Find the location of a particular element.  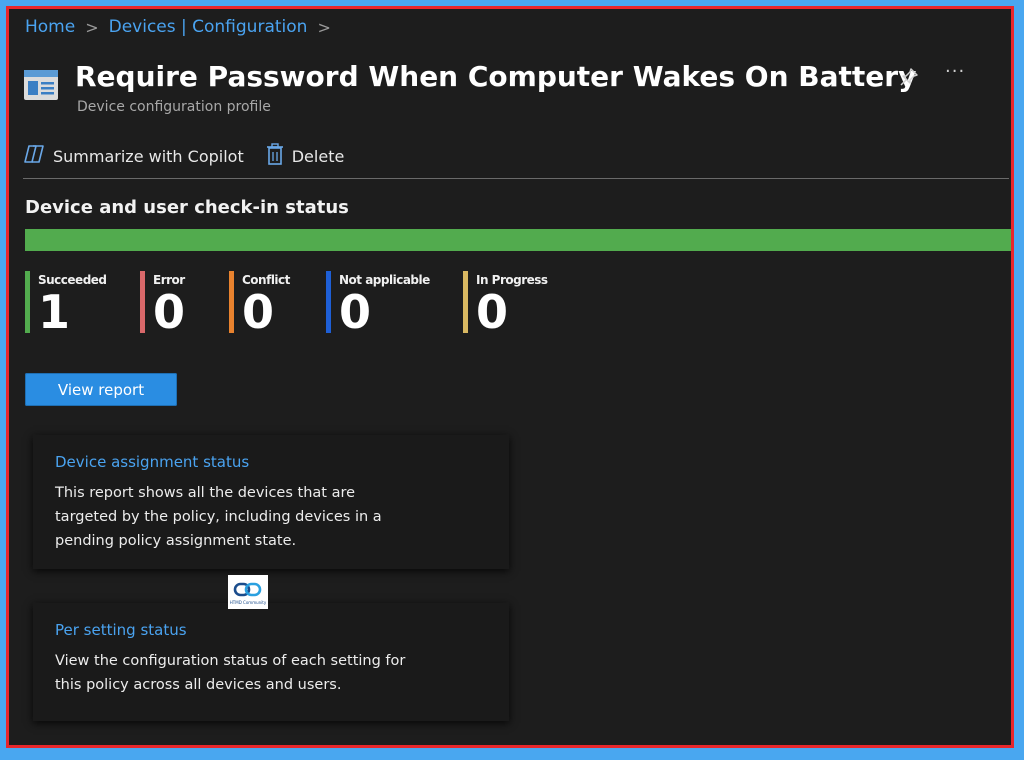

stat-value: 1 is located at coordinates (54, 312).